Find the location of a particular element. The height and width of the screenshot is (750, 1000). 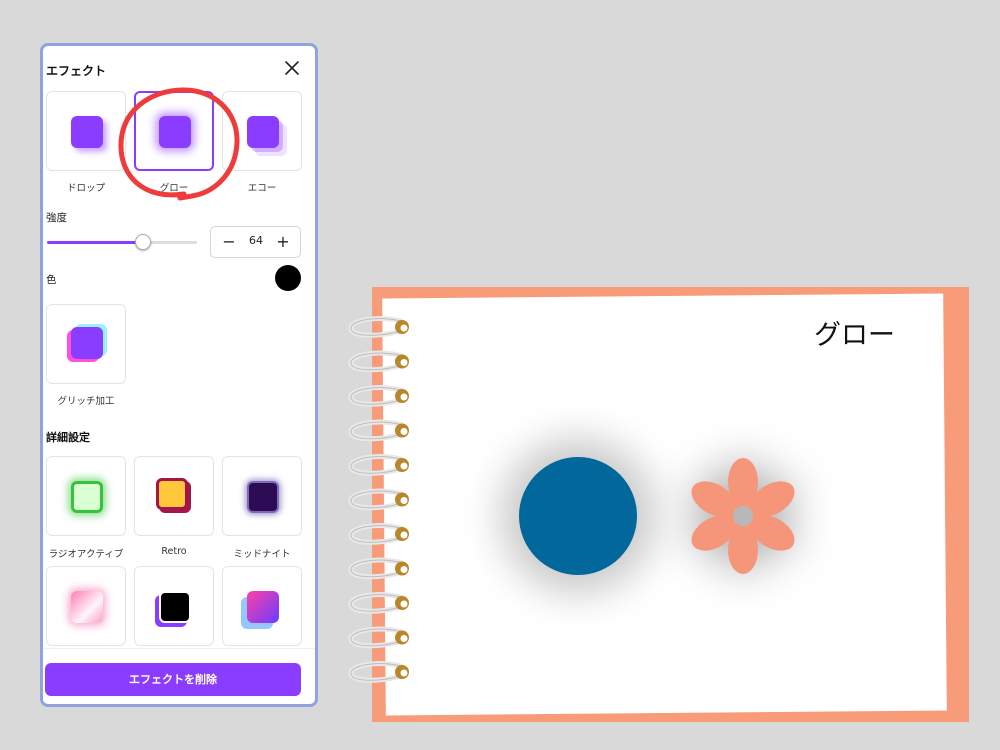

close-icon is located at coordinates (292, 68).